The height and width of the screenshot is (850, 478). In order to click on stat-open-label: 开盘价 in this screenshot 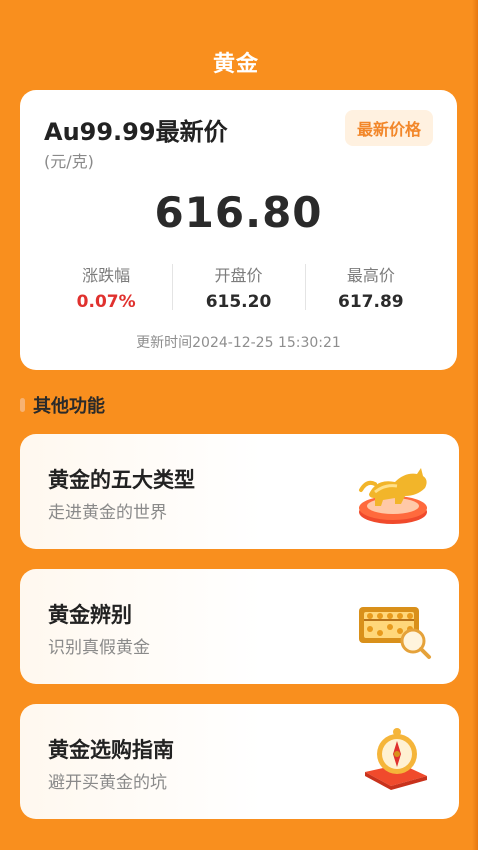, I will do `click(238, 275)`.